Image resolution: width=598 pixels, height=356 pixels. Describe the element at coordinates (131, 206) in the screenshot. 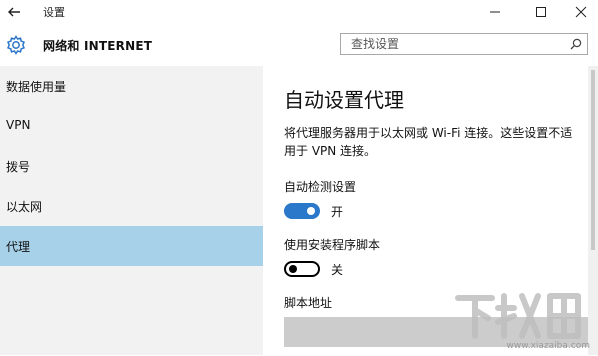

I see `sidebar-item-ethernet: 以太网` at that location.